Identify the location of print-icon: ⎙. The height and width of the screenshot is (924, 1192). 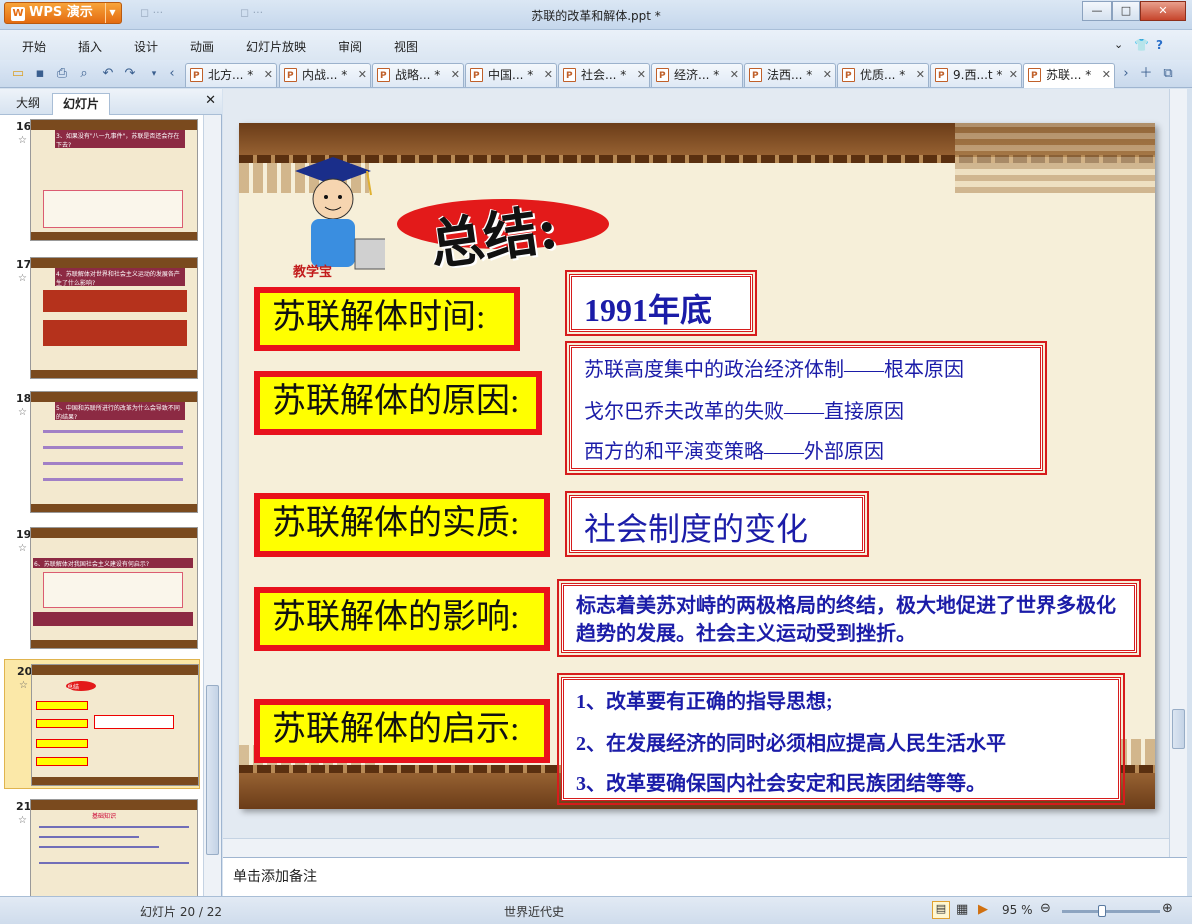
(62, 74).